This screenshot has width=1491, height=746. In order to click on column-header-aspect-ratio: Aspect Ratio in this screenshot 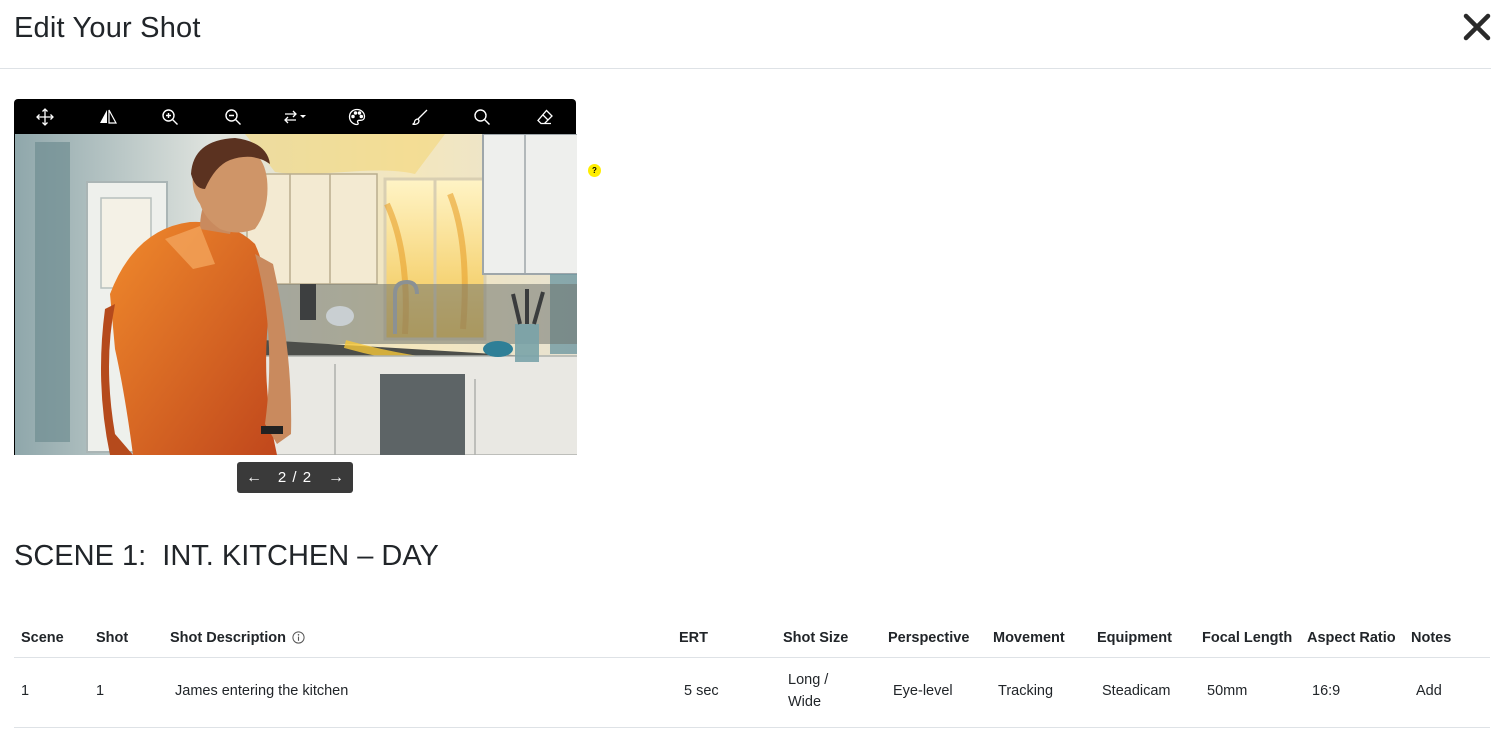, I will do `click(1351, 638)`.